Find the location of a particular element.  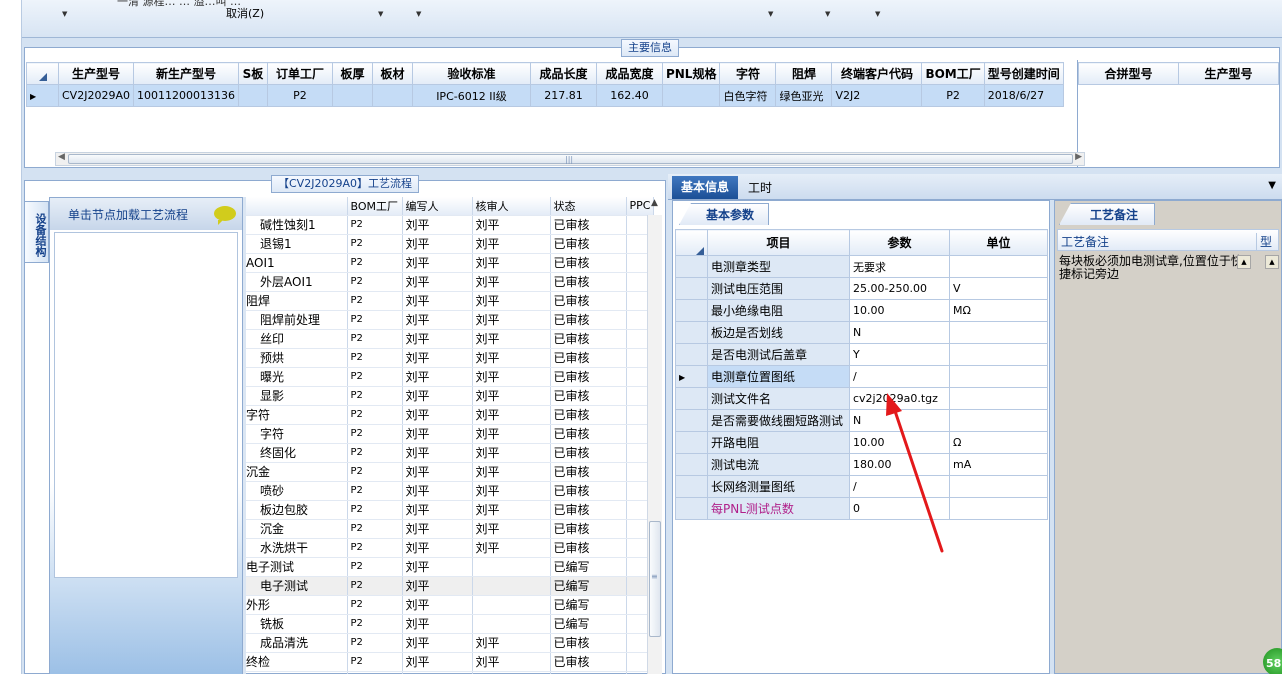

process-row: 外层AOI1 P2 刘平 刘平 已审核 is located at coordinates (450, 282).